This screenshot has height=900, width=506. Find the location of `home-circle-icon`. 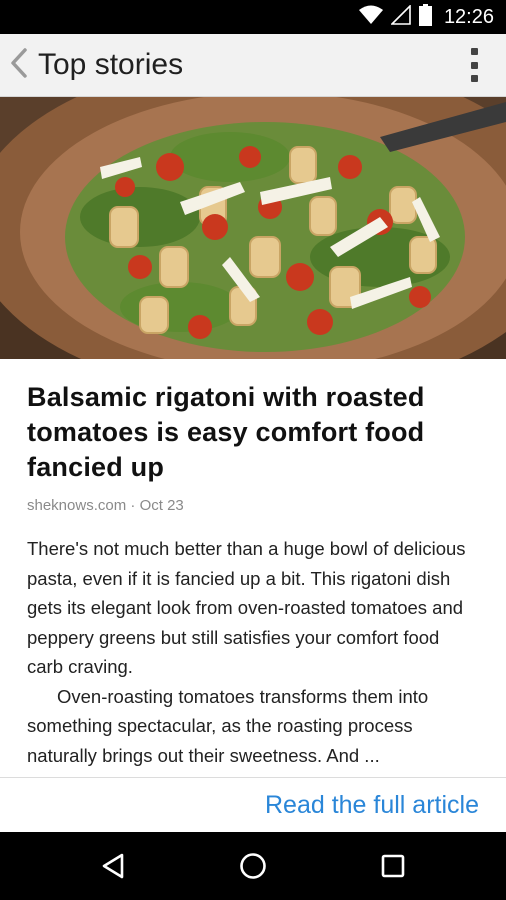

home-circle-icon is located at coordinates (253, 866).